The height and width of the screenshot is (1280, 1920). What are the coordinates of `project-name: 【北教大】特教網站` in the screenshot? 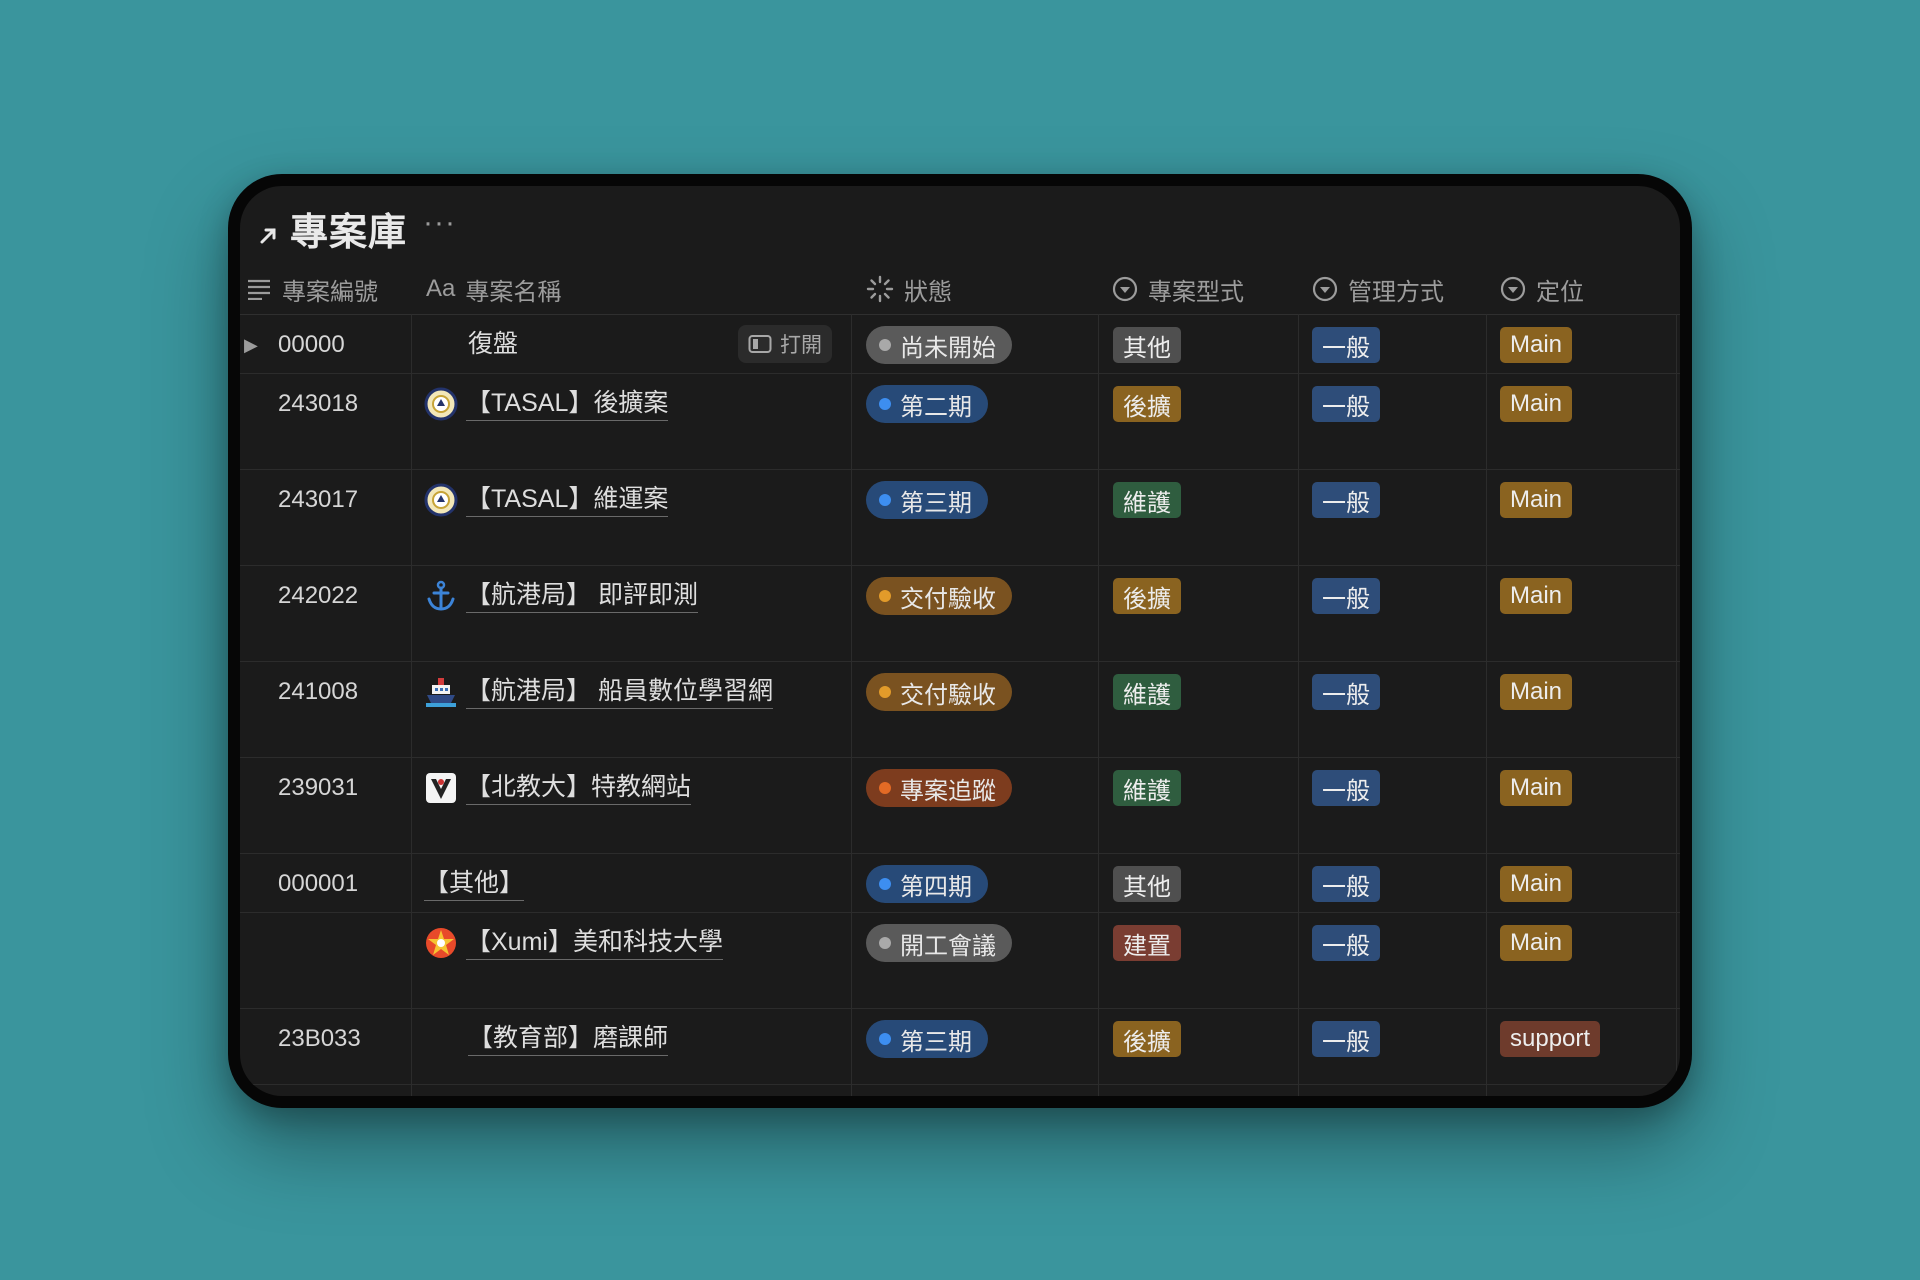 It's located at (558, 788).